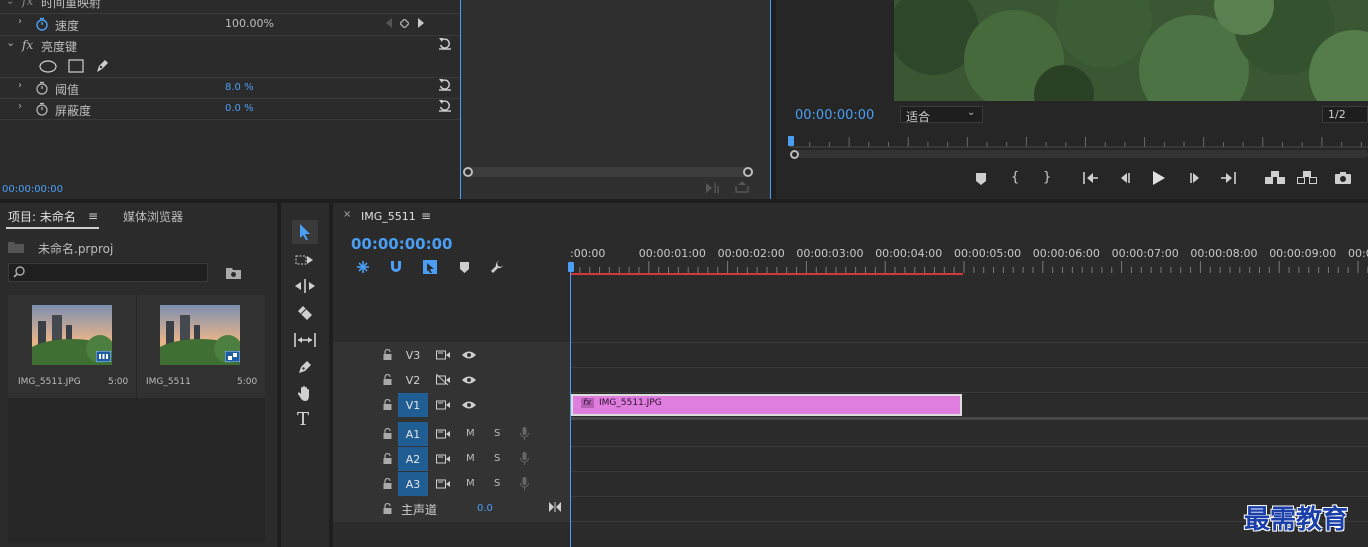 The image size is (1368, 547). What do you see at coordinates (108, 272) in the screenshot?
I see `search-input` at bounding box center [108, 272].